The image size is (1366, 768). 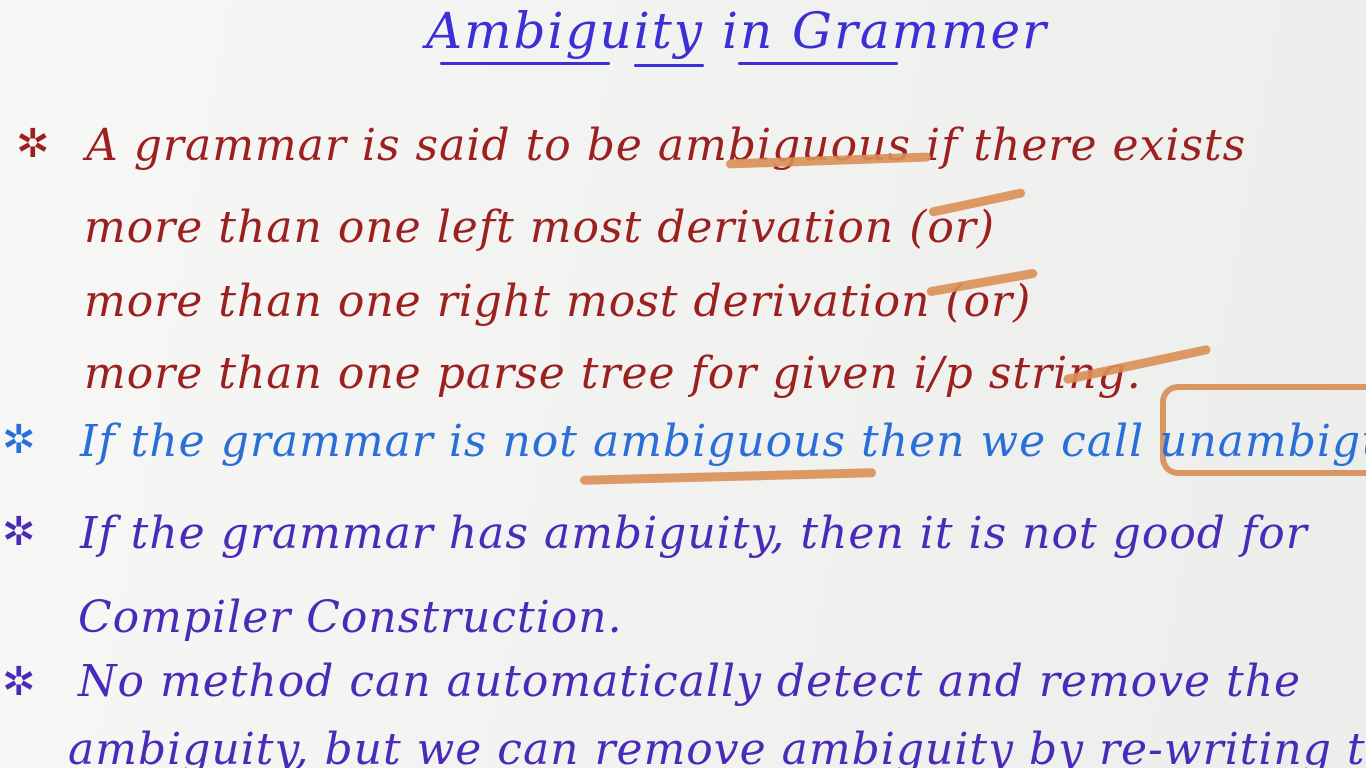 I want to click on point-3-line-2: Compiler Construction., so click(x=350, y=617).